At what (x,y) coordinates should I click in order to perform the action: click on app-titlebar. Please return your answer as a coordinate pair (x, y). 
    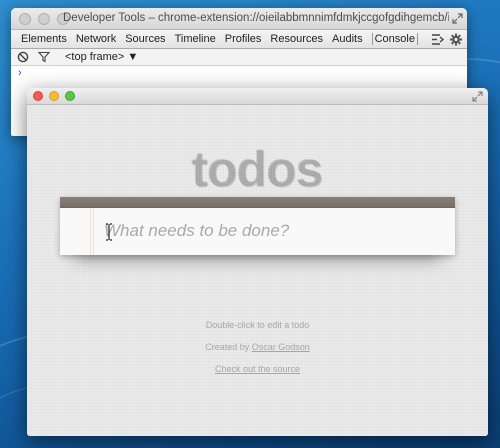
    Looking at the image, I should click on (257, 96).